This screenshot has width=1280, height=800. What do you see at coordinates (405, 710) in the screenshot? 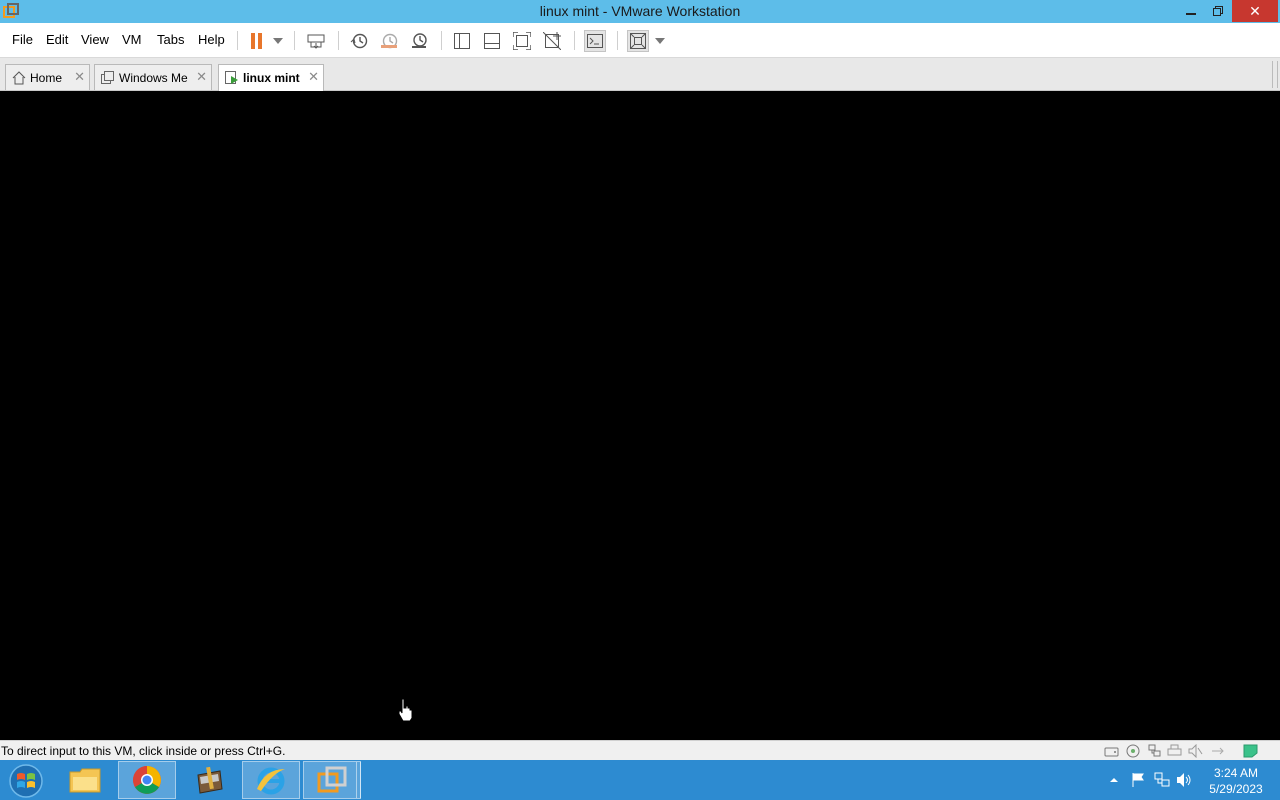
I see `hand-cursor-icon` at bounding box center [405, 710].